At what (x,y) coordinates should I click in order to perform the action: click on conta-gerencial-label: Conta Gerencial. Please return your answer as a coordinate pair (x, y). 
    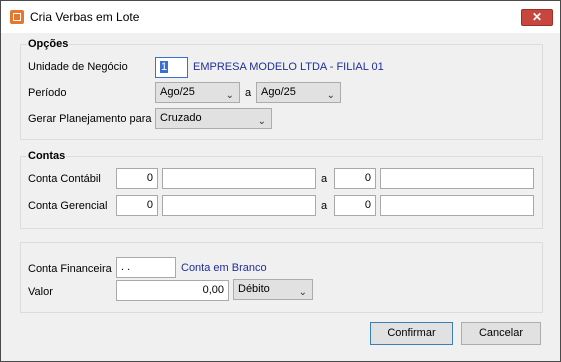
    Looking at the image, I should click on (68, 206).